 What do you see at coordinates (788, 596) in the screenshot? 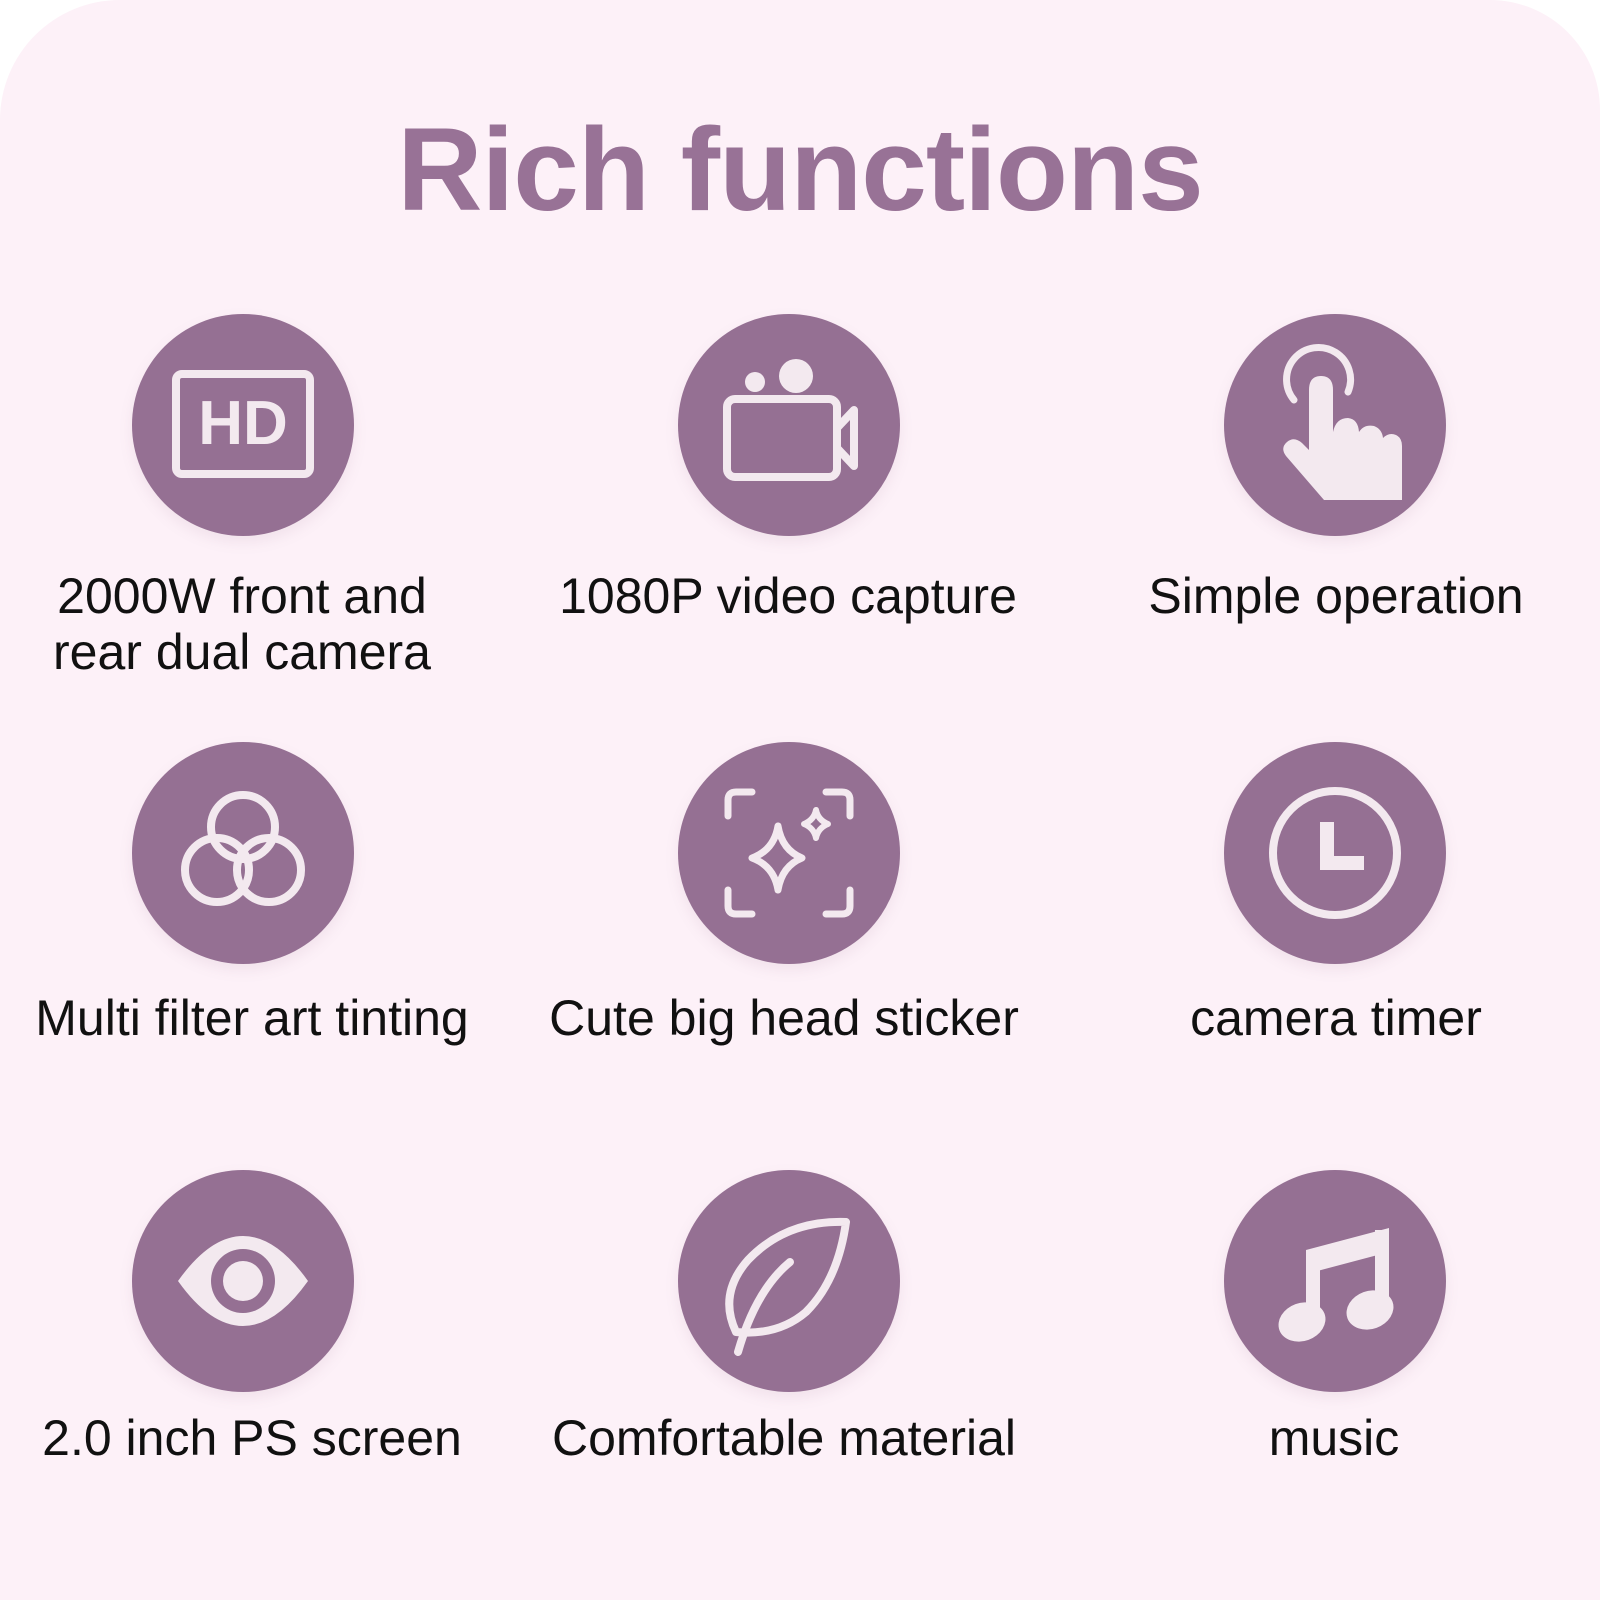
I see `feature-label-video: 1080P video capture` at bounding box center [788, 596].